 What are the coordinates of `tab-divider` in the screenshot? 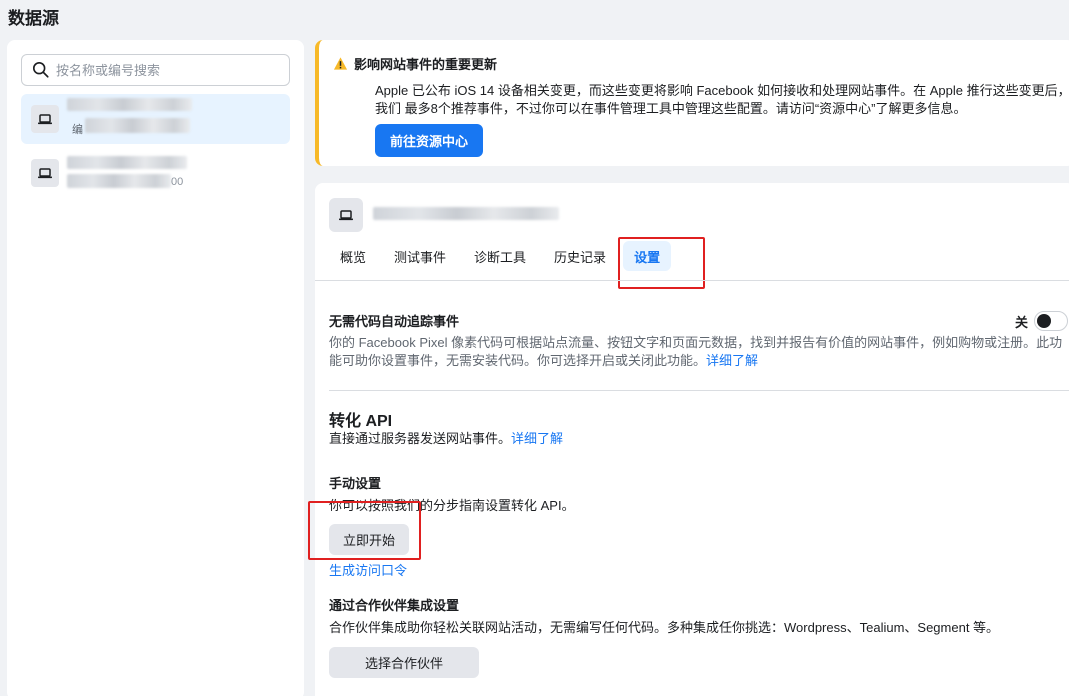 It's located at (692, 280).